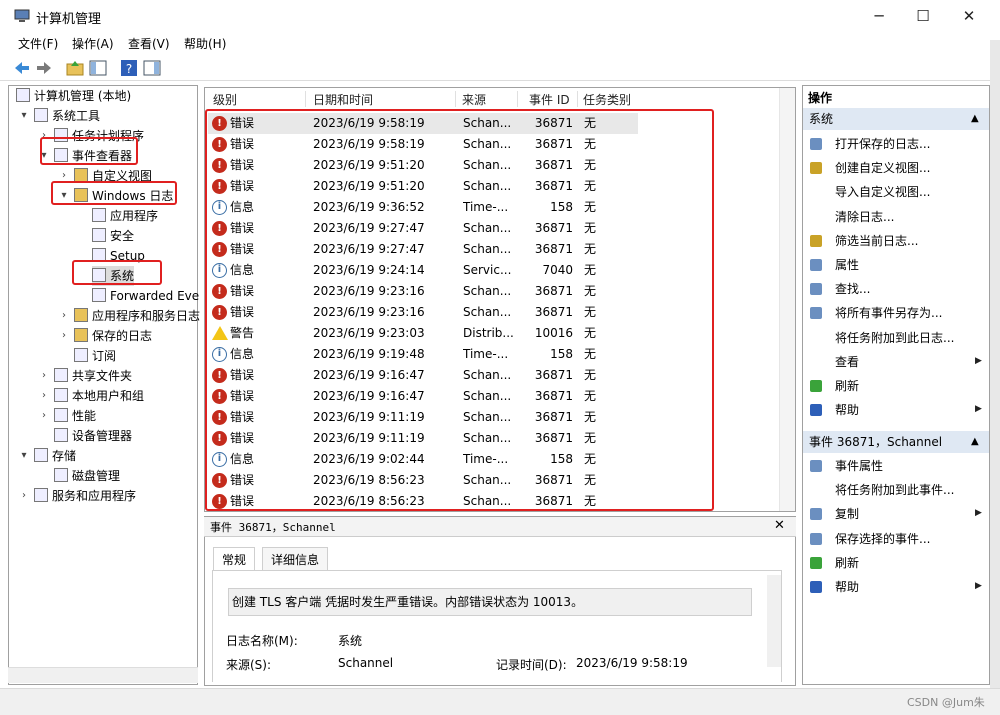 Image resolution: width=1000 pixels, height=715 pixels. Describe the element at coordinates (847, 362) in the screenshot. I see `action-view: 查看` at that location.